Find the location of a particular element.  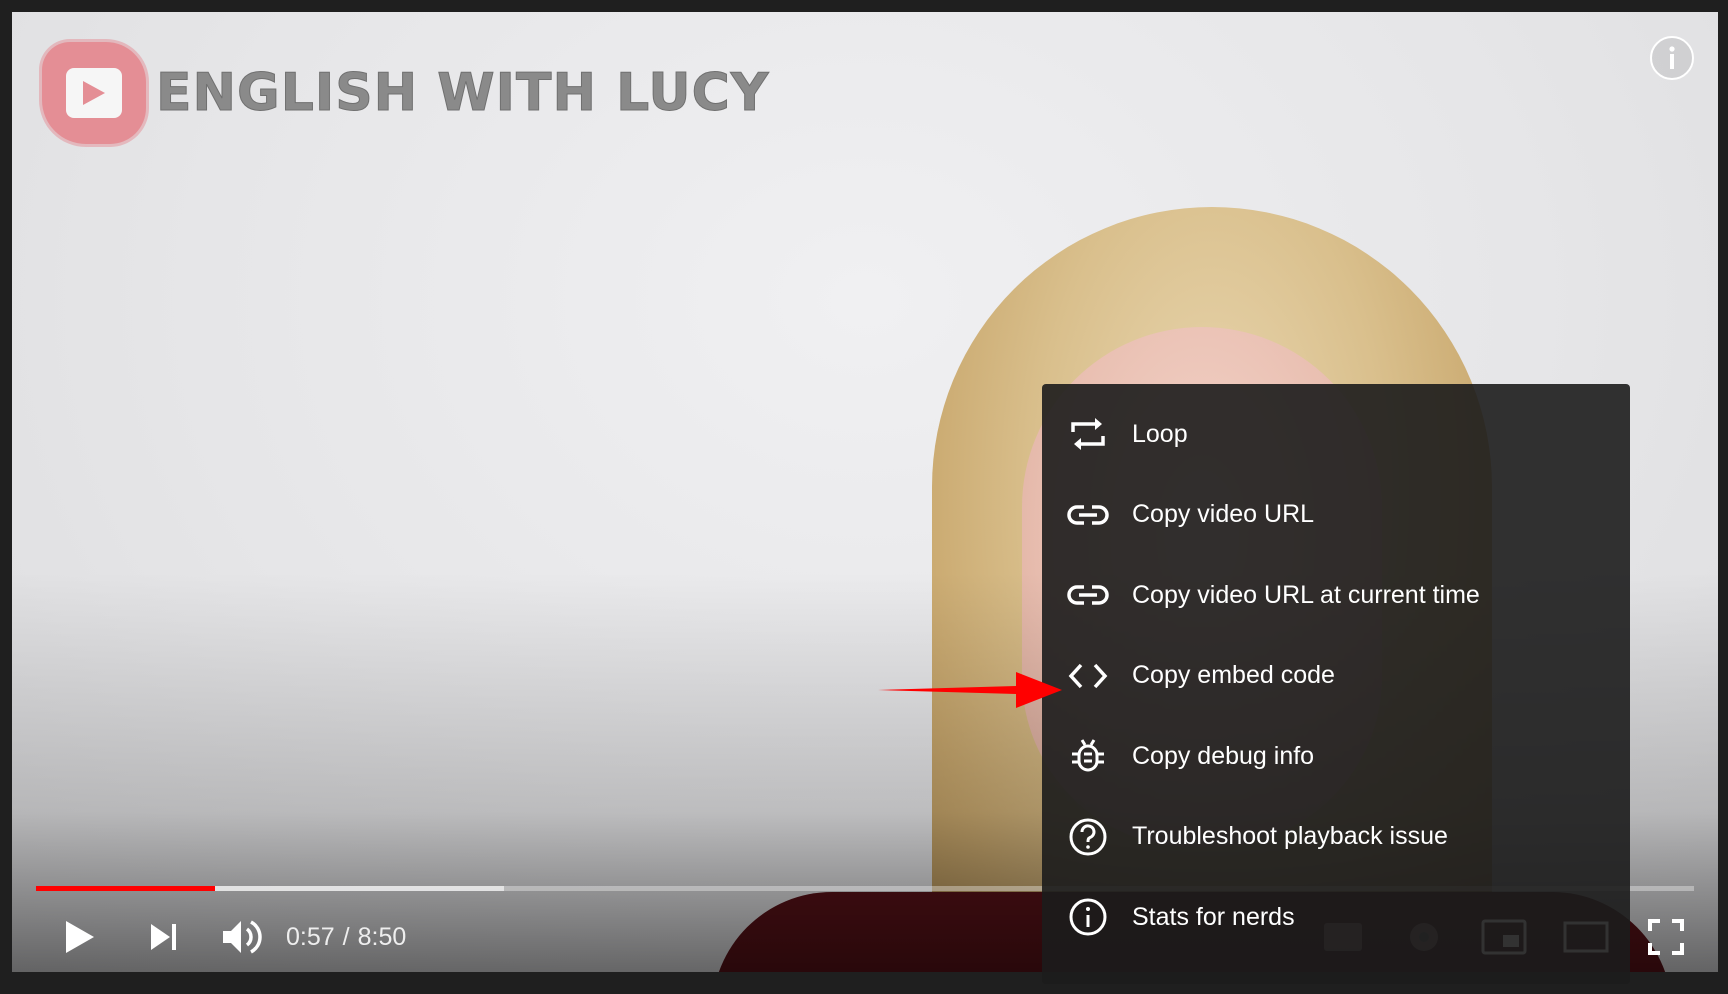

fullscreen-icon is located at coordinates (1666, 937).